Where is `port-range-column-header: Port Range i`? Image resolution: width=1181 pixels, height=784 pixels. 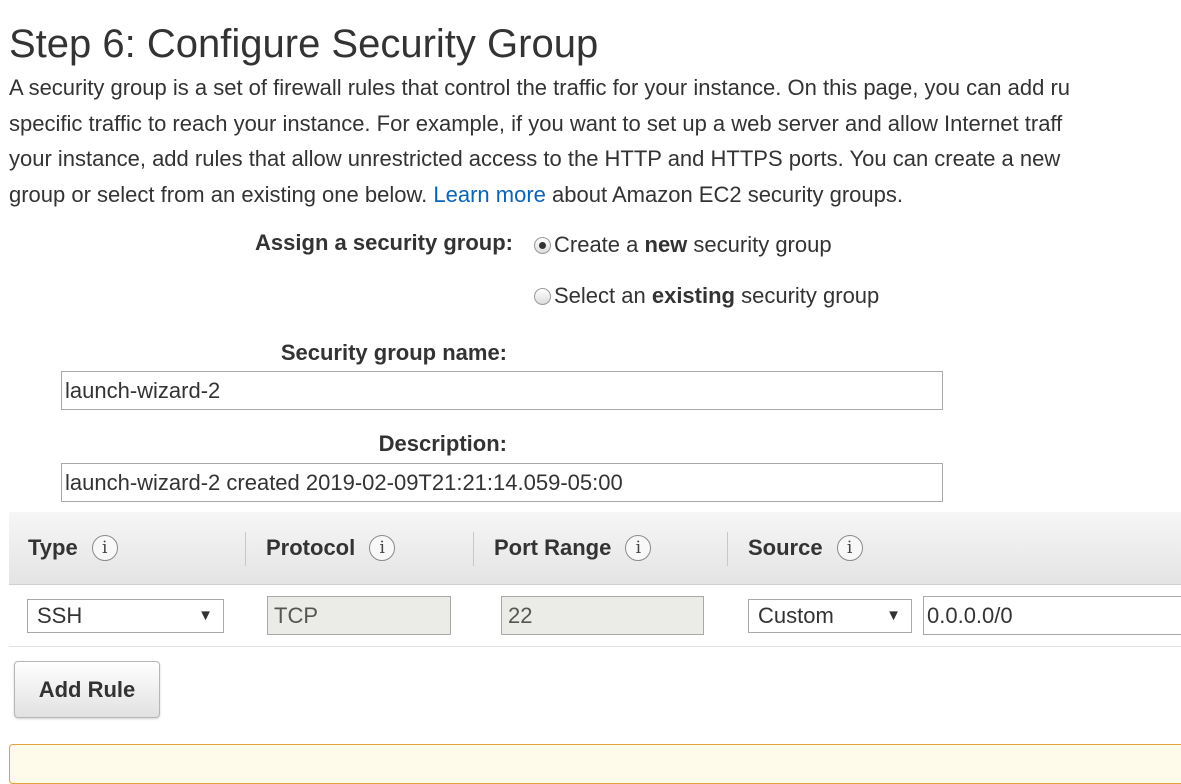
port-range-column-header: Port Range i is located at coordinates (573, 548).